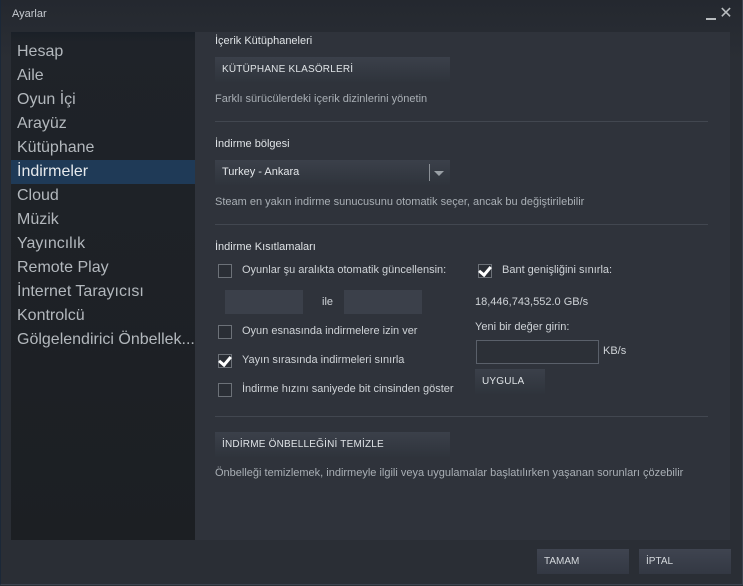 The image size is (743, 586). Describe the element at coordinates (532, 302) in the screenshot. I see `current-bandwidth-limit: 18,446,743,552.0 GB/s` at that location.